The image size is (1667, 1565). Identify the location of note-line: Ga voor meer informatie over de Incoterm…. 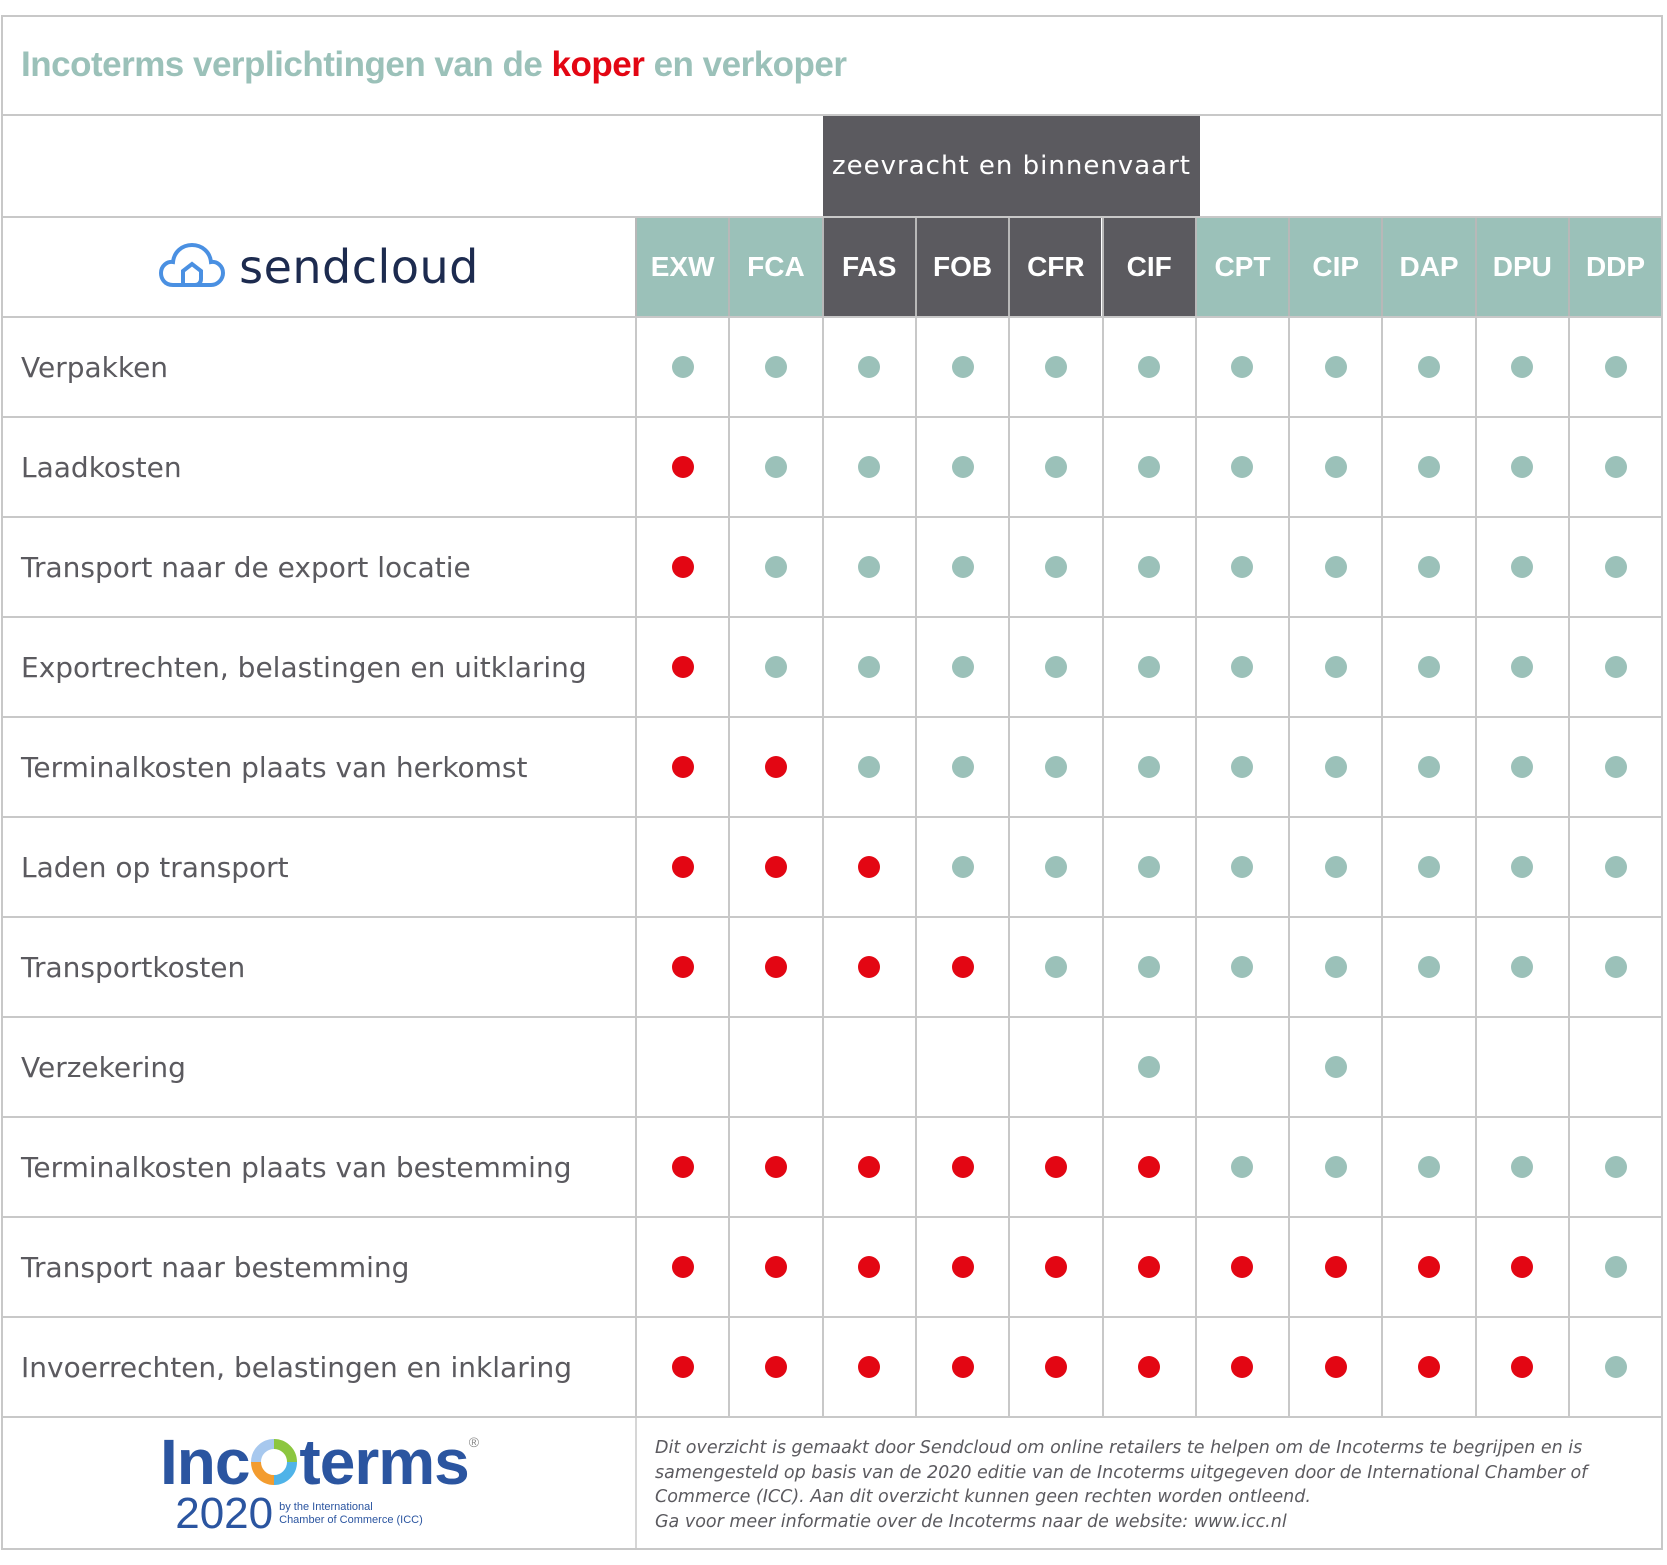
(971, 1521).